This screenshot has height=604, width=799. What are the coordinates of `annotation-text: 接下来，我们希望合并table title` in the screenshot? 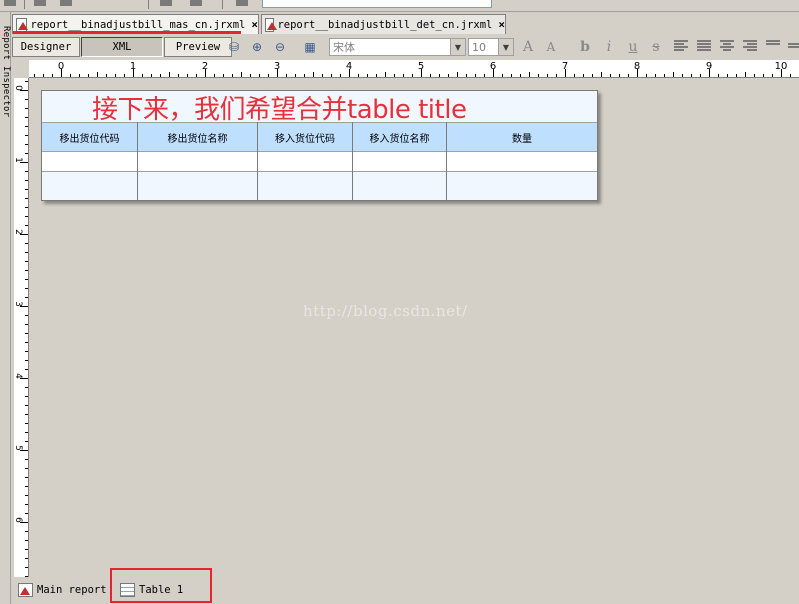 It's located at (279, 110).